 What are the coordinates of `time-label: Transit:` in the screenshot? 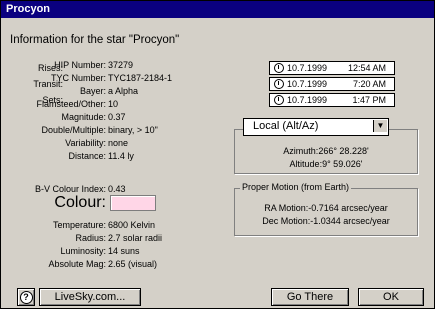 It's located at (48, 84).